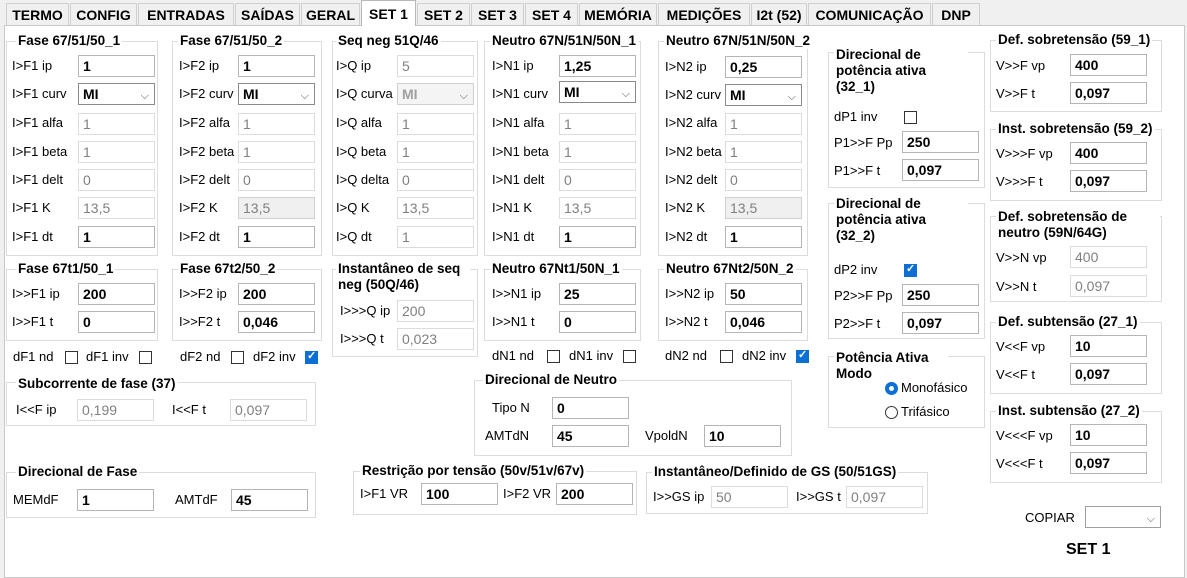 This screenshot has height=578, width=1187. What do you see at coordinates (1069, 411) in the screenshot?
I see `group-title: Inst. subtensão (27_2)` at bounding box center [1069, 411].